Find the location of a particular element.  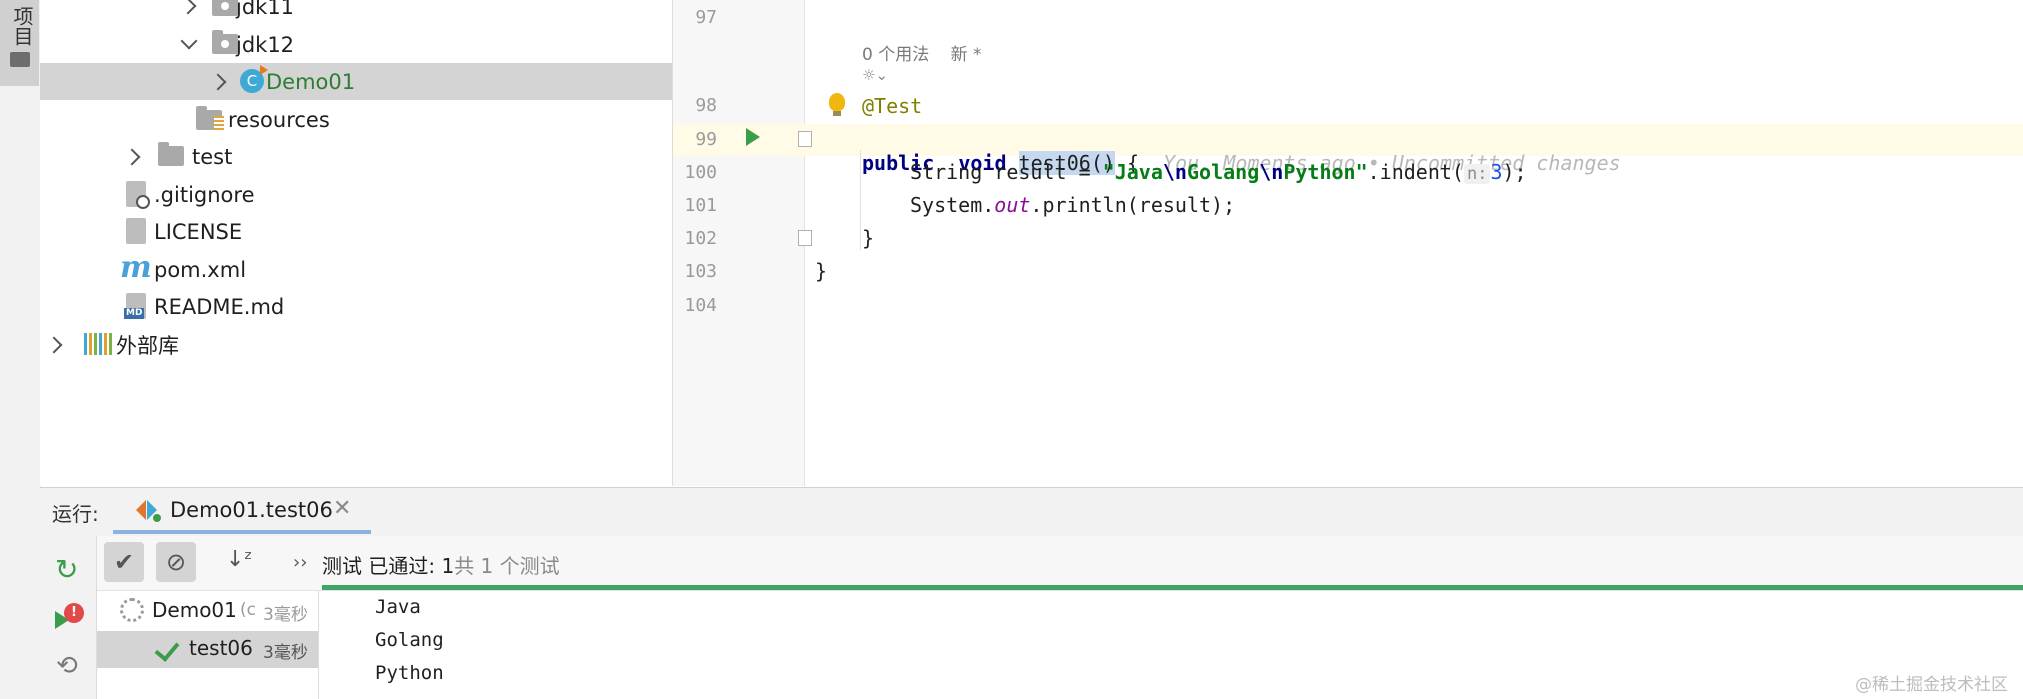

line-number: 101 is located at coordinates (700, 205).